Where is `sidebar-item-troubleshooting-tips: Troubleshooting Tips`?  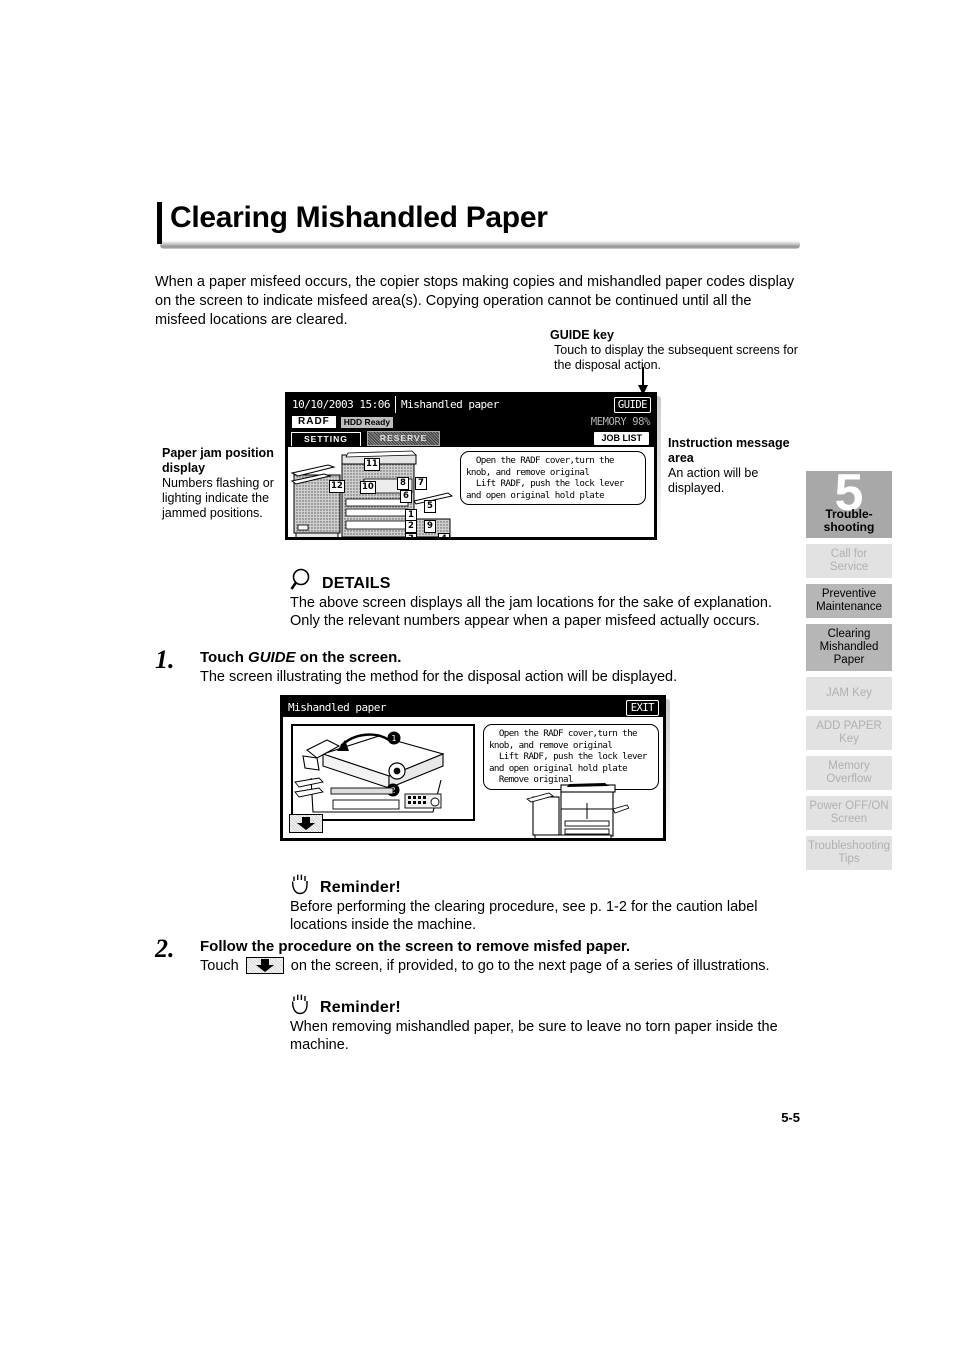
sidebar-item-troubleshooting-tips: Troubleshooting Tips is located at coordinates (849, 853).